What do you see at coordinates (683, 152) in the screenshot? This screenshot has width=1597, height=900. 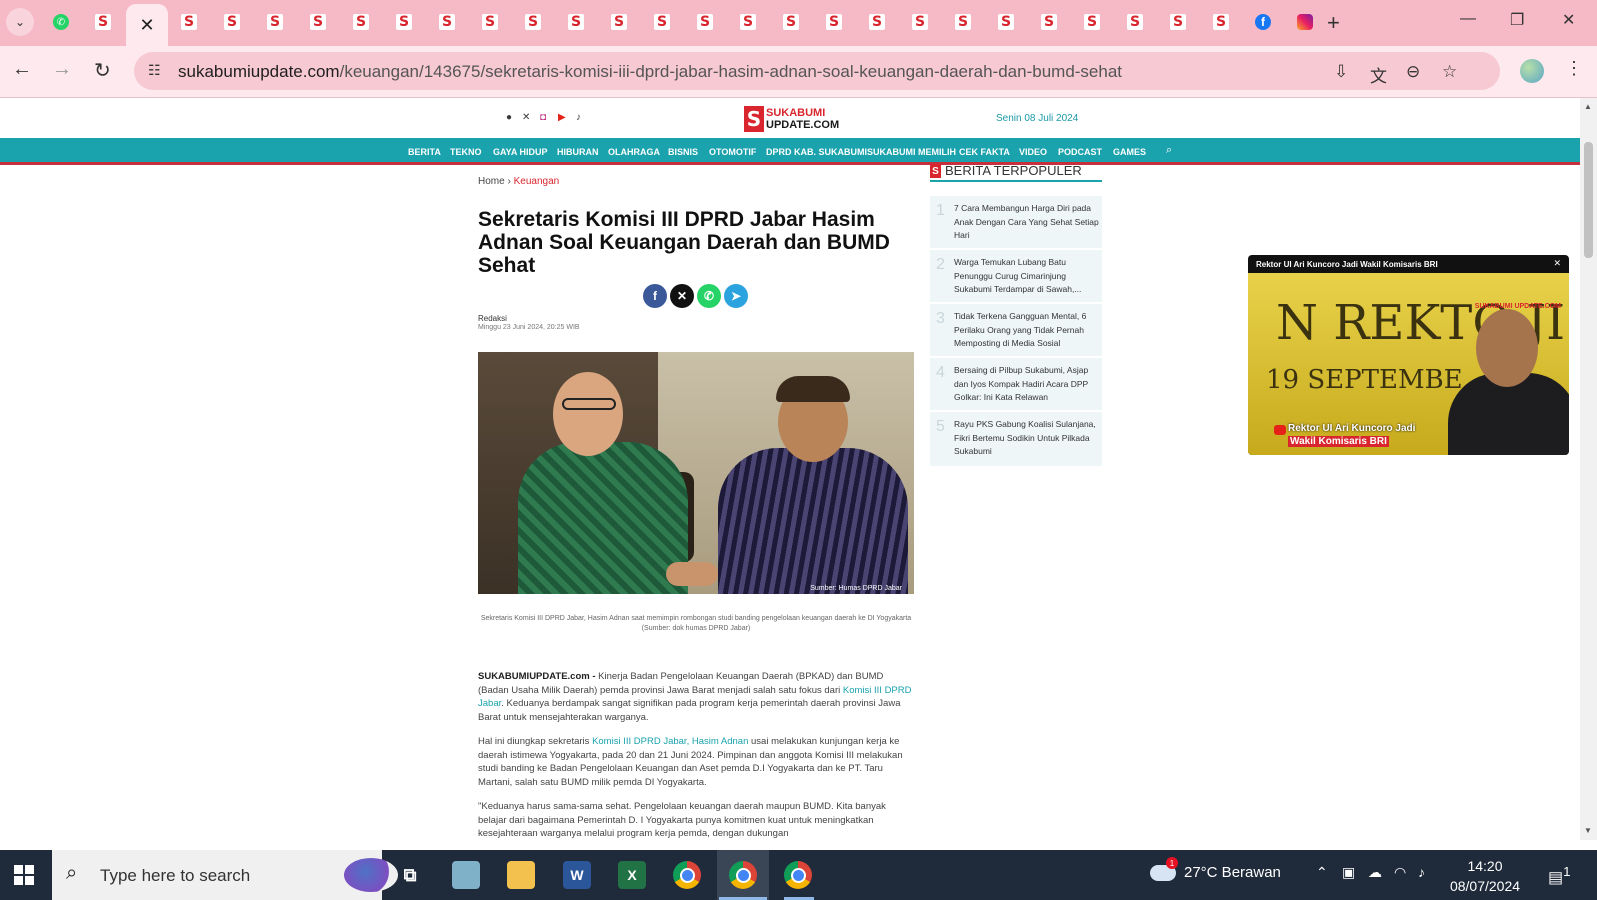 I see `nav-item: BISNIS` at bounding box center [683, 152].